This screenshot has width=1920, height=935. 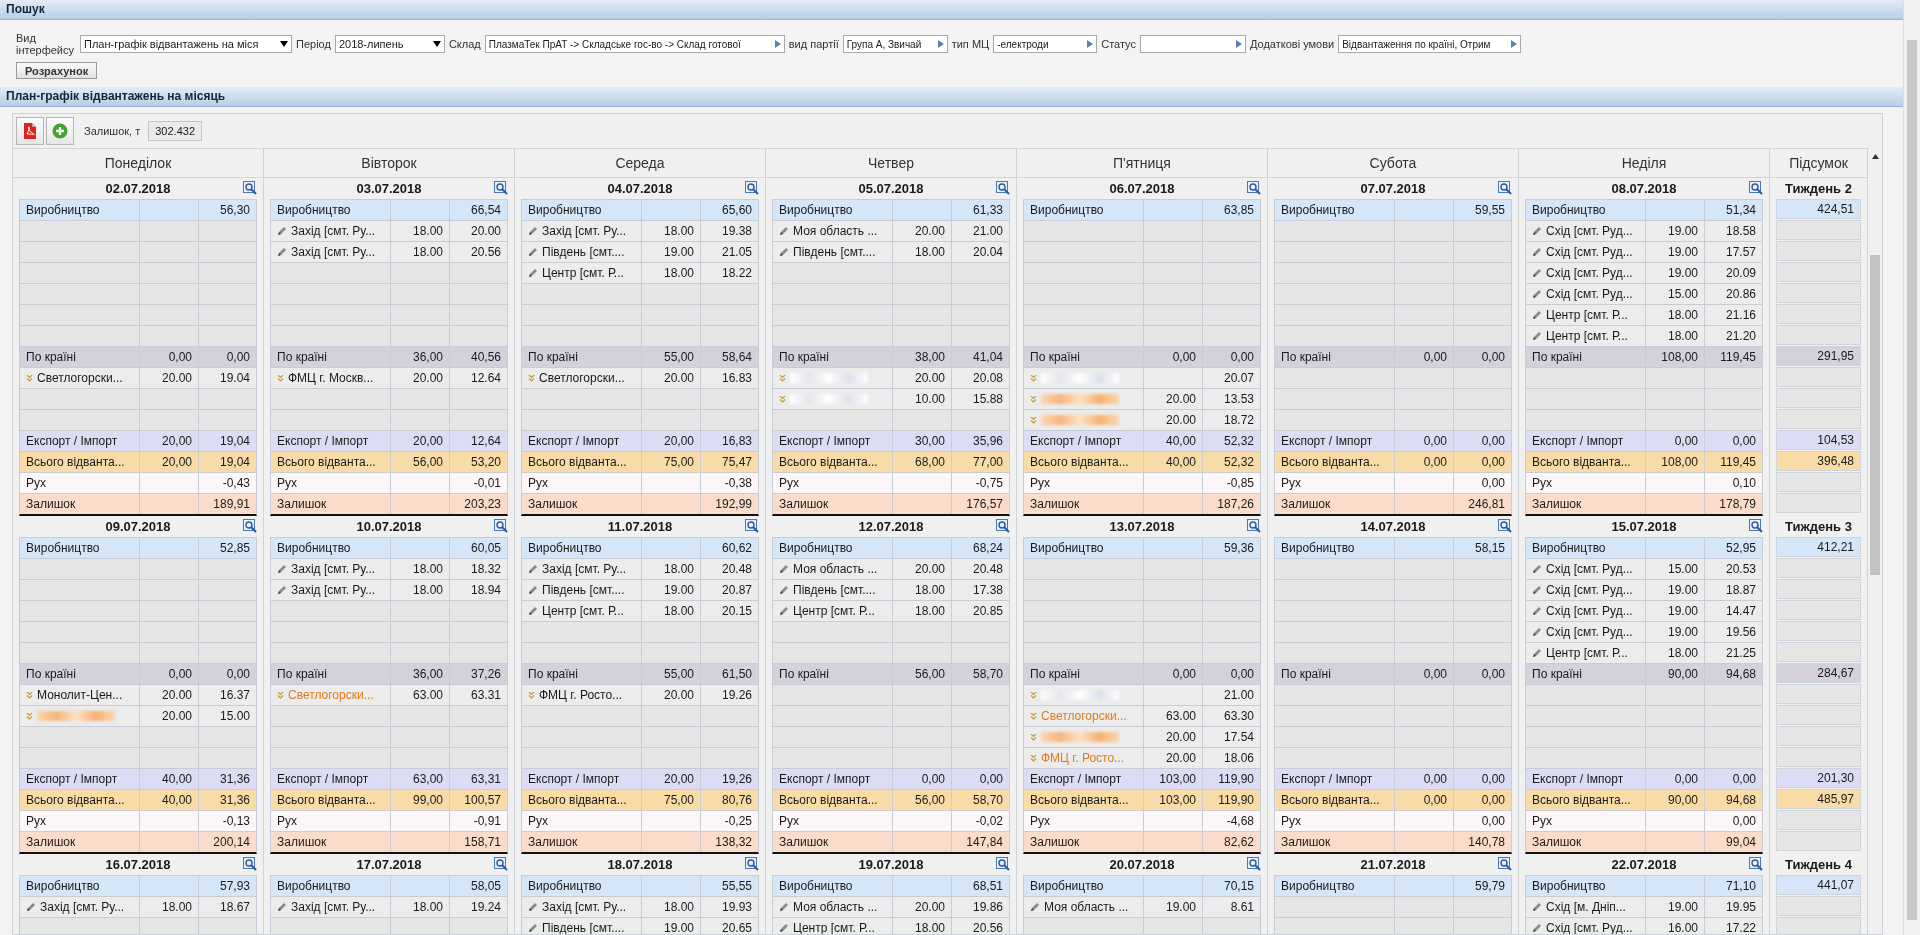 I want to click on add-button, so click(x=60, y=131).